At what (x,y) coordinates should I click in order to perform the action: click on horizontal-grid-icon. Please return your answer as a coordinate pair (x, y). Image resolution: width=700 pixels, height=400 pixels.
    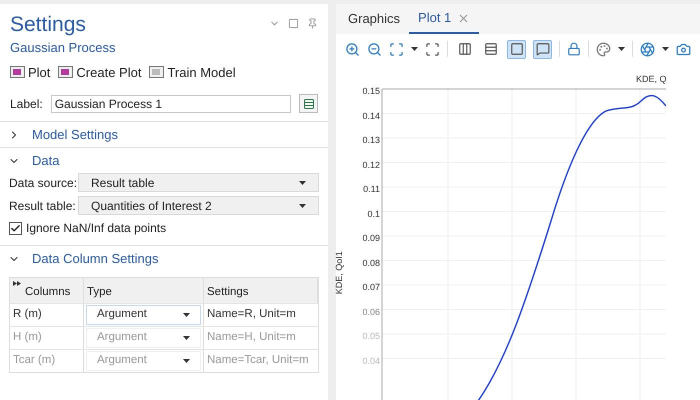
    Looking at the image, I should click on (491, 49).